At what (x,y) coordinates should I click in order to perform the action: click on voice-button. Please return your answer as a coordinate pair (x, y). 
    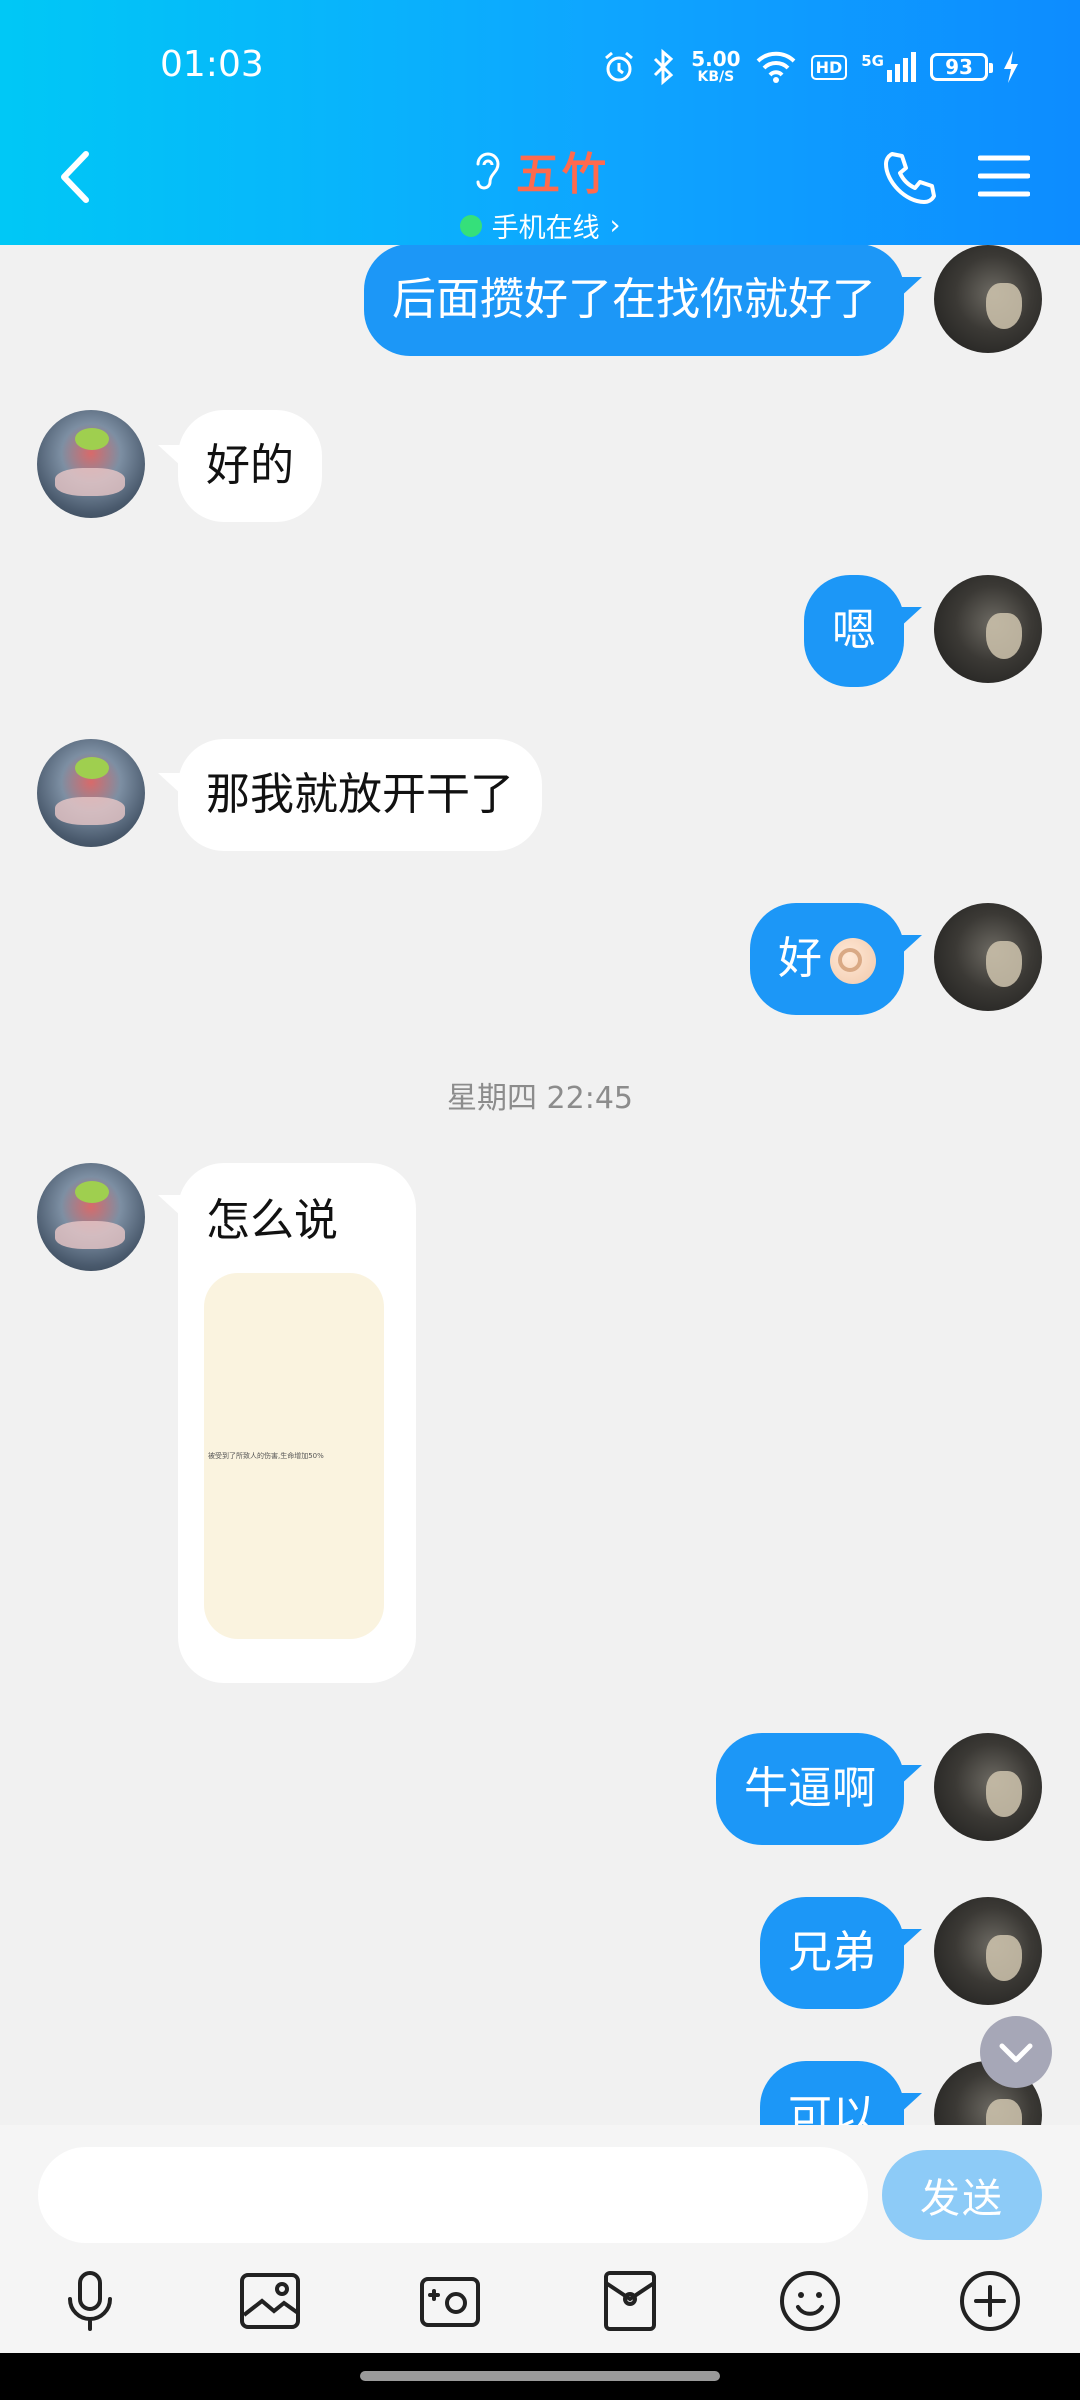
    Looking at the image, I should click on (90, 2301).